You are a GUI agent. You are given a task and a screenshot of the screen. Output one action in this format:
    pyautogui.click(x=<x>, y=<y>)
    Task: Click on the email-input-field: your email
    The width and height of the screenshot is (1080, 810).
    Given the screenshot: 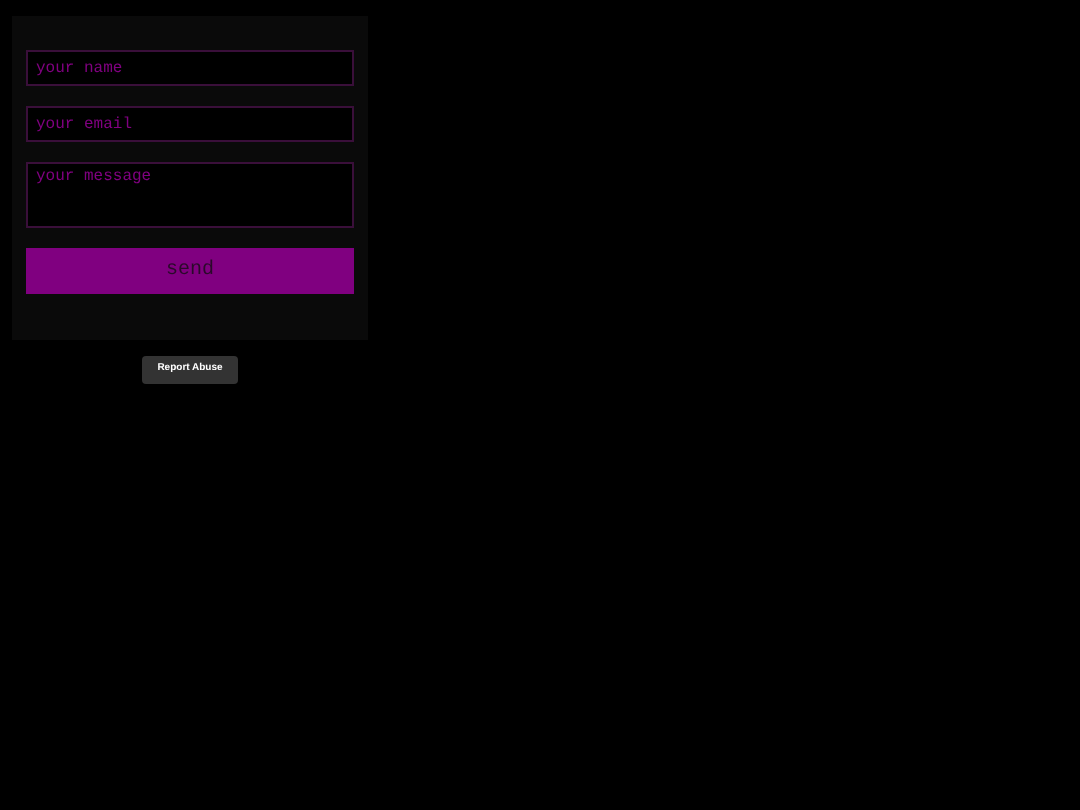 What is the action you would take?
    pyautogui.click(x=190, y=124)
    